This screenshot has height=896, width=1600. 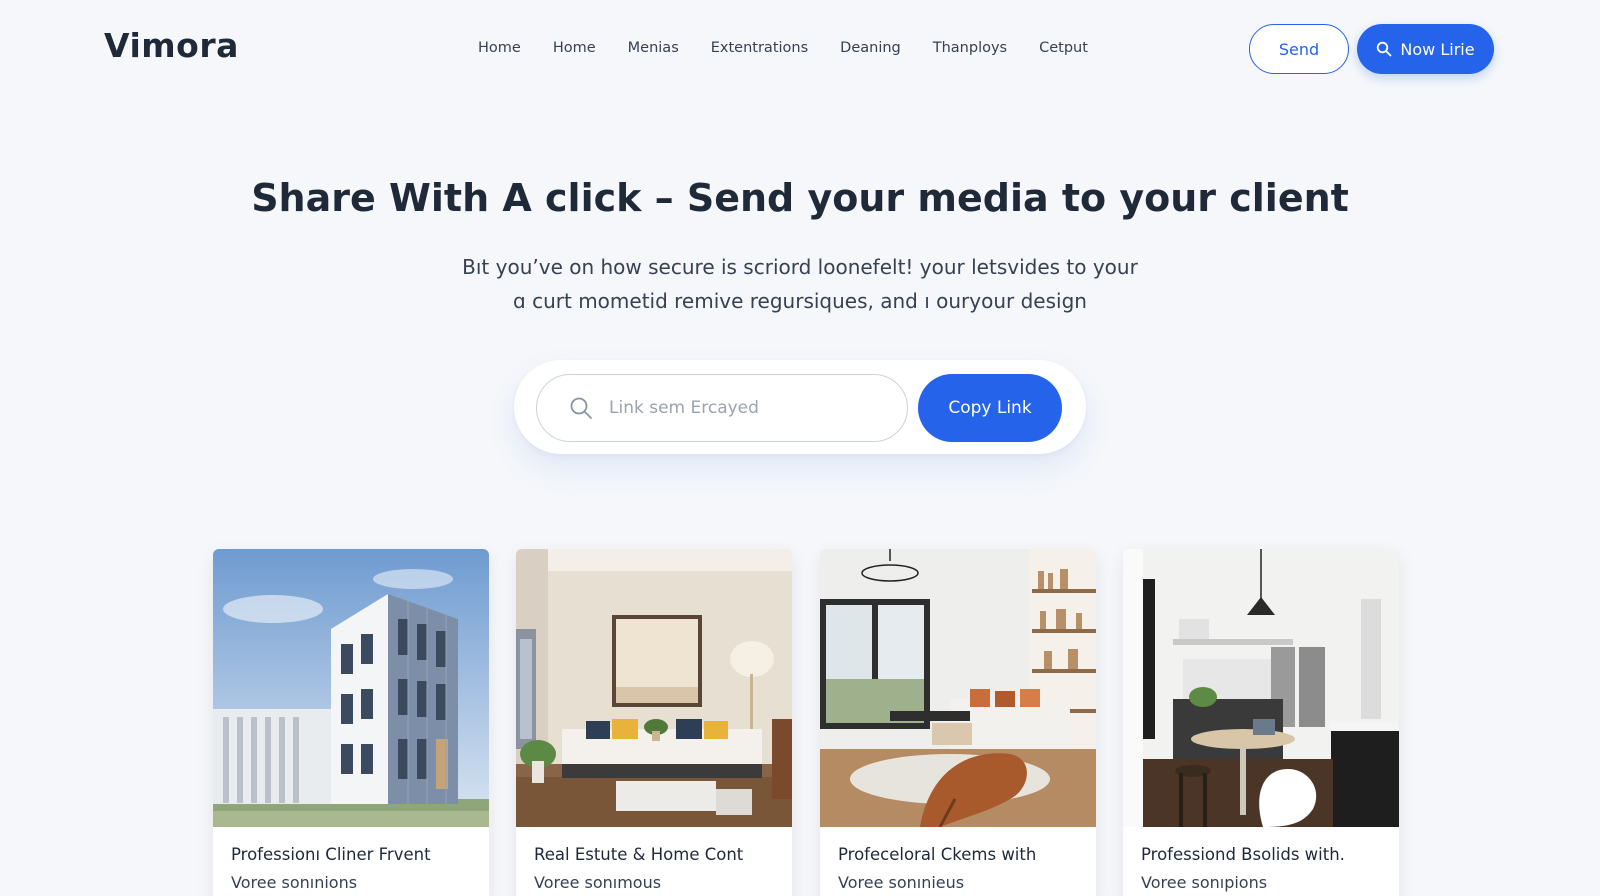 What do you see at coordinates (958, 688) in the screenshot?
I see `card-image-living-room` at bounding box center [958, 688].